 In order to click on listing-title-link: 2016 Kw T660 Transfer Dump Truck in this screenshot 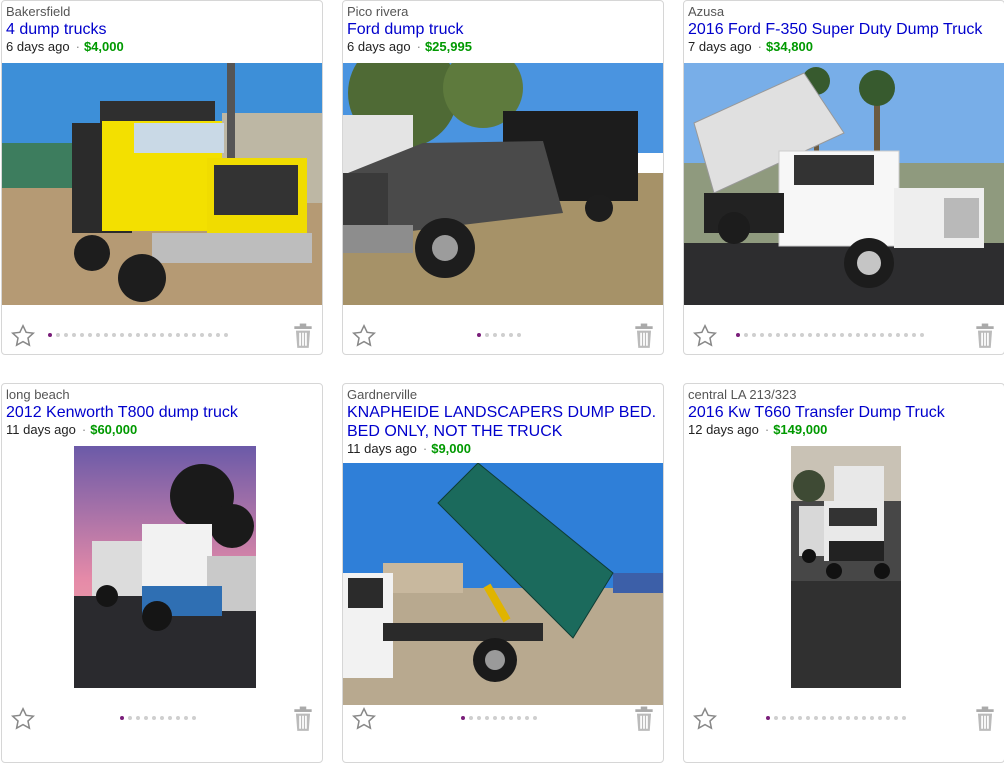, I will do `click(844, 412)`.